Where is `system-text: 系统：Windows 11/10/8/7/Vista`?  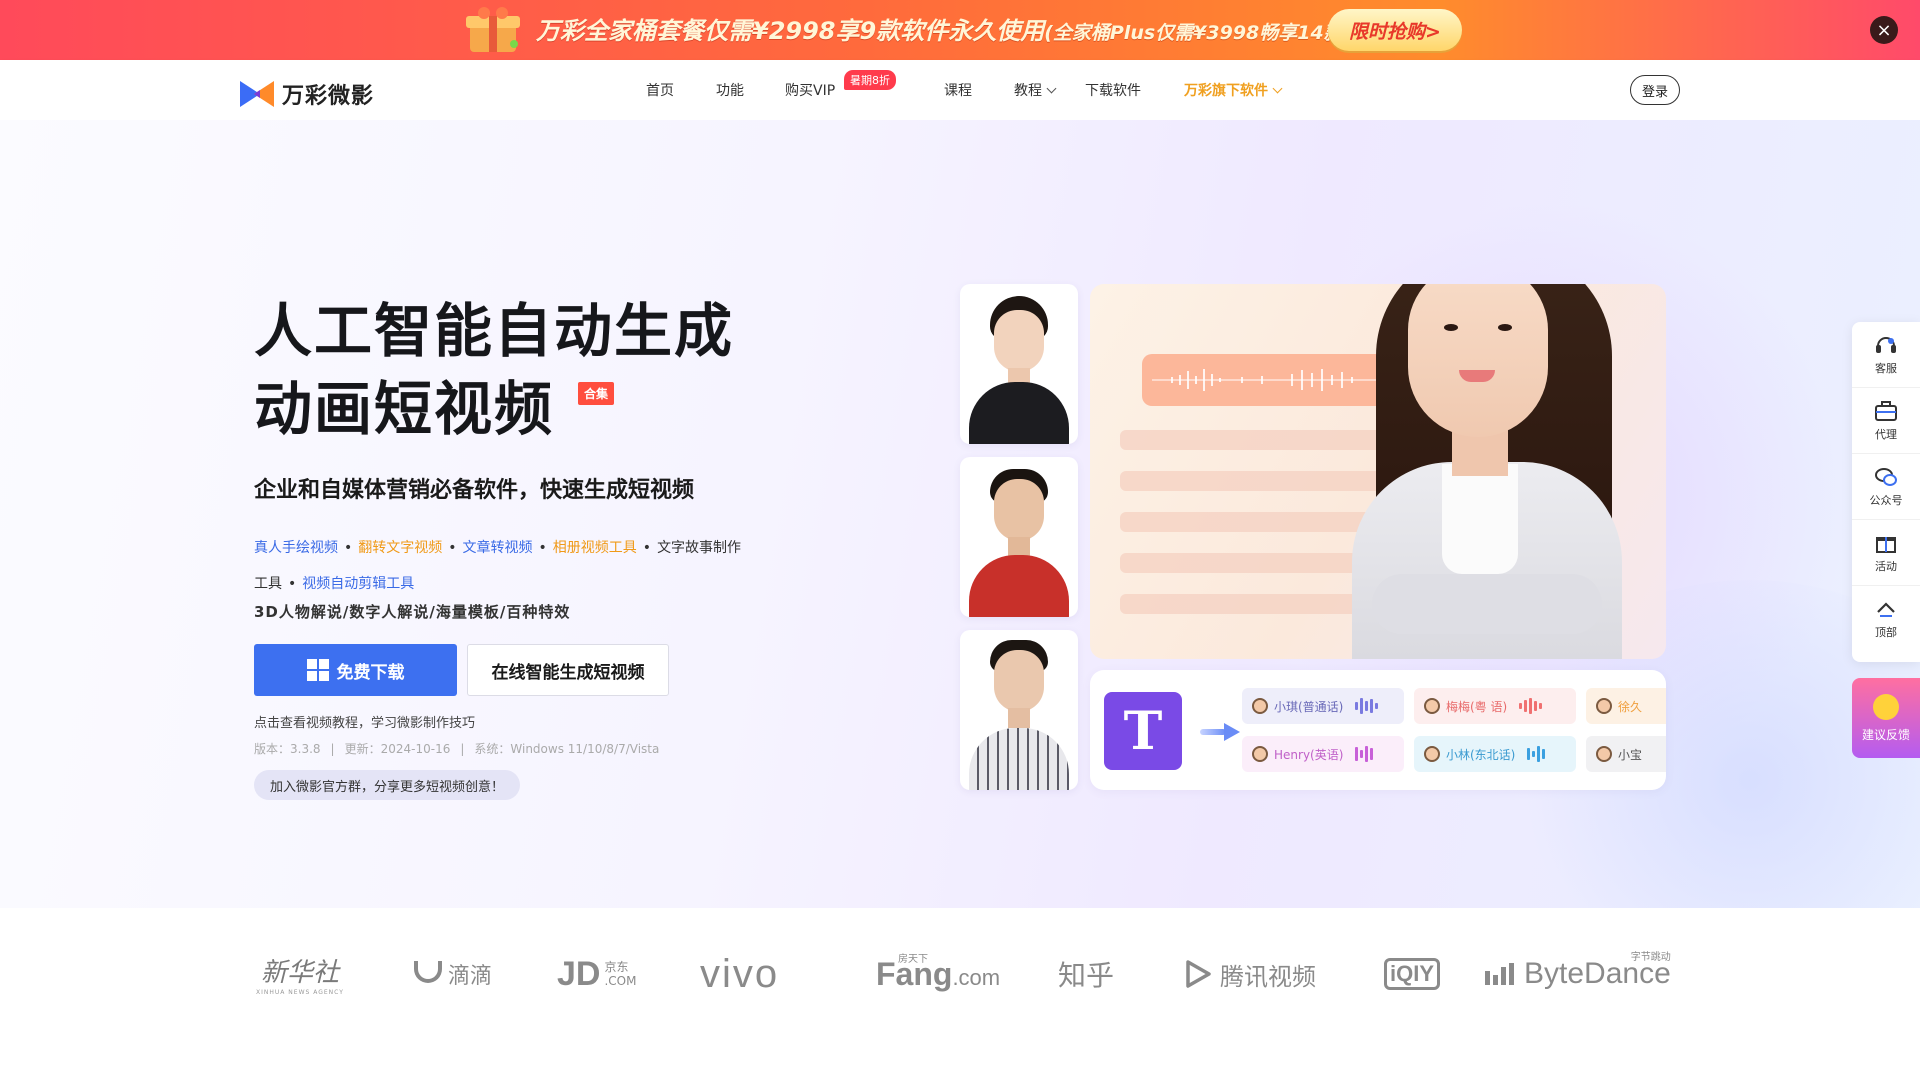
system-text: 系统：Windows 11/10/8/7/Vista is located at coordinates (567, 749).